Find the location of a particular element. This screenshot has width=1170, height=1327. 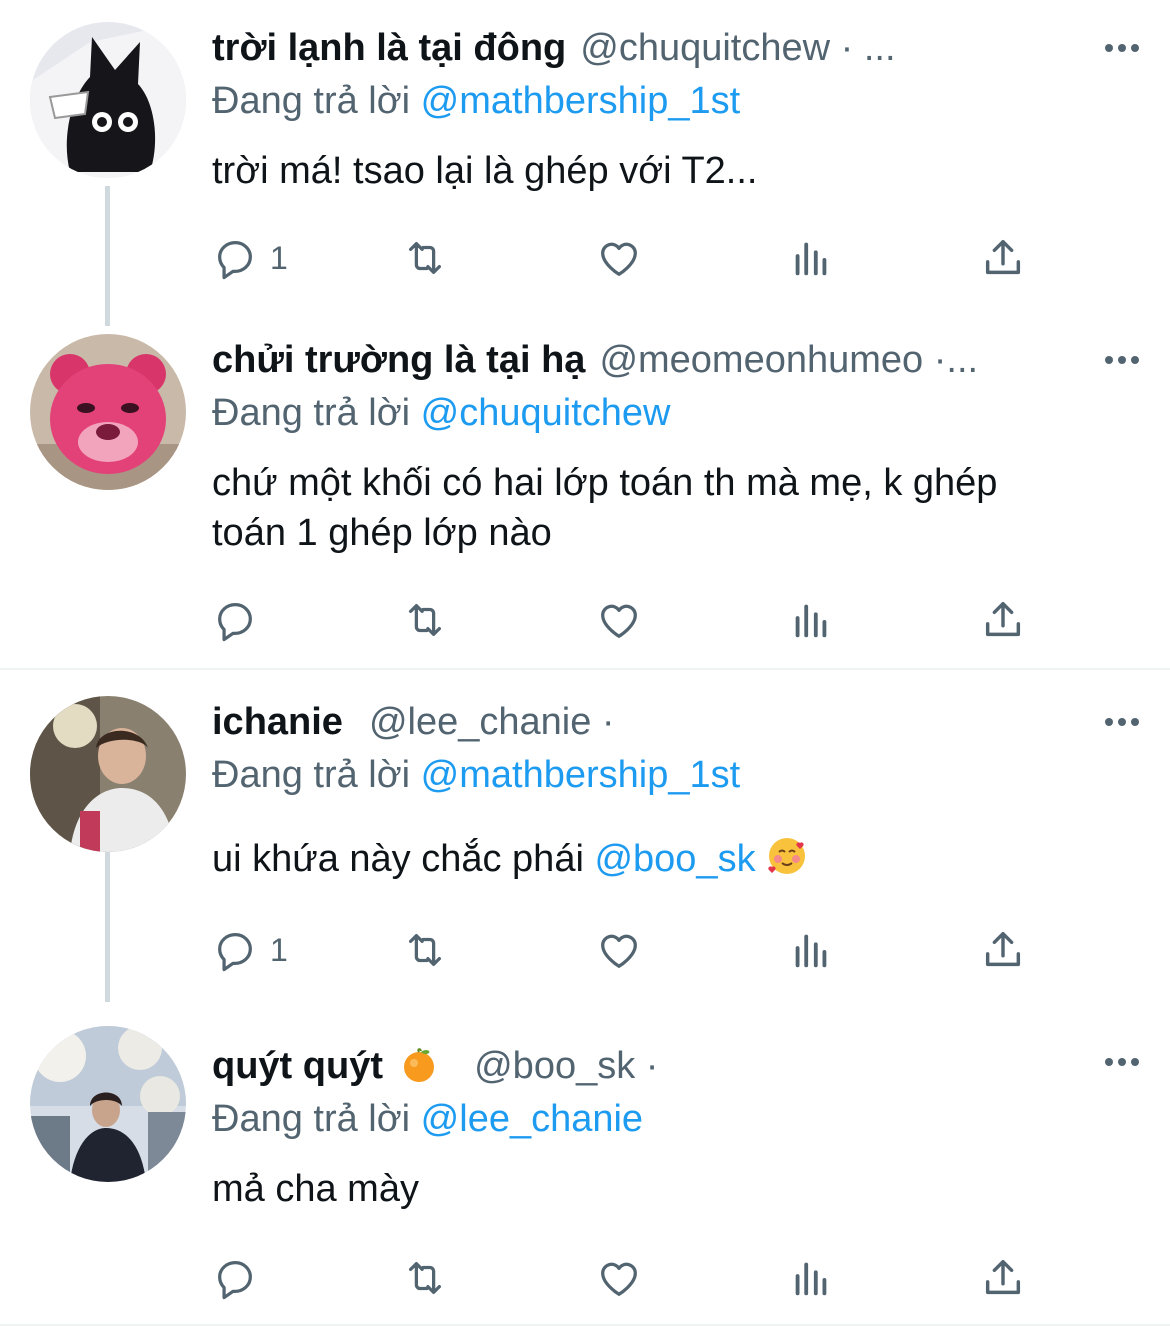

smiling-face-with-hearts-emoji is located at coordinates (787, 862).